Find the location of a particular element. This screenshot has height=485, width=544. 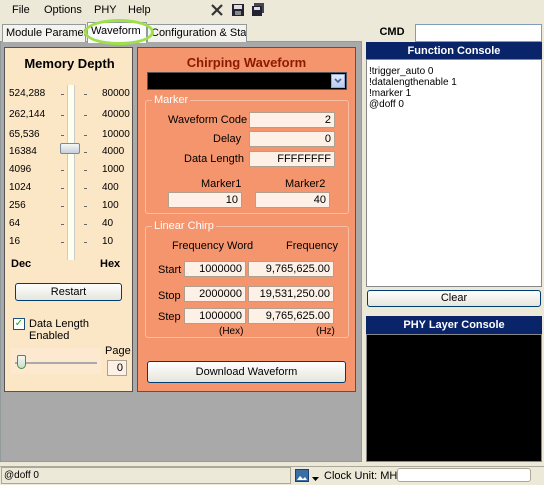

waveform-select-value is located at coordinates (149, 79).